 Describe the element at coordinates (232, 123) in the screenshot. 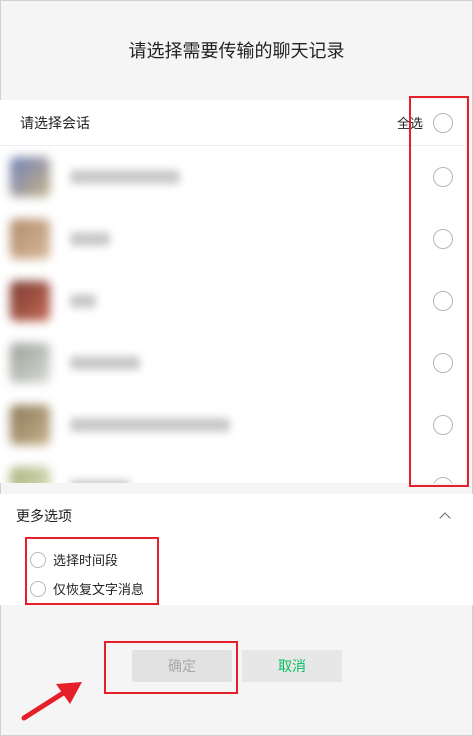

I see `conversation-list-header: 请选择会话 全选` at that location.